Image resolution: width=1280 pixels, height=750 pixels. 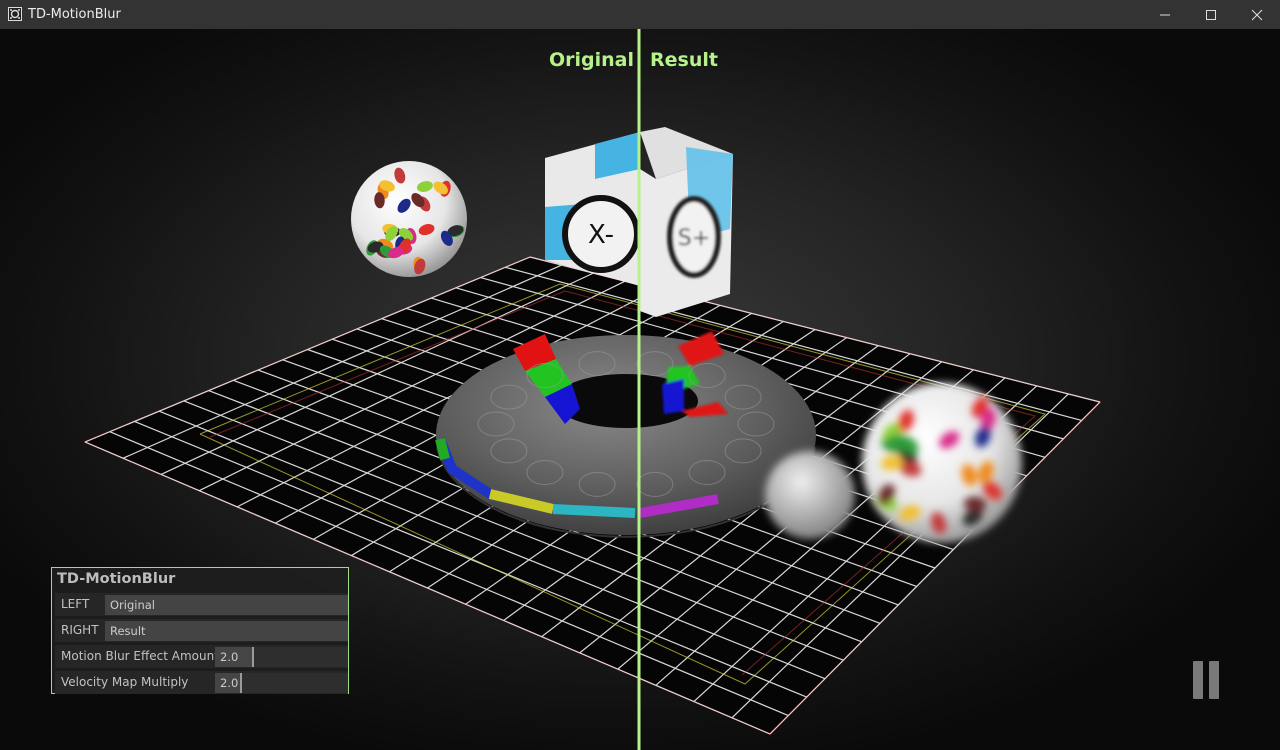 I want to click on right-source-row: RIGHT Result, so click(x=201, y=630).